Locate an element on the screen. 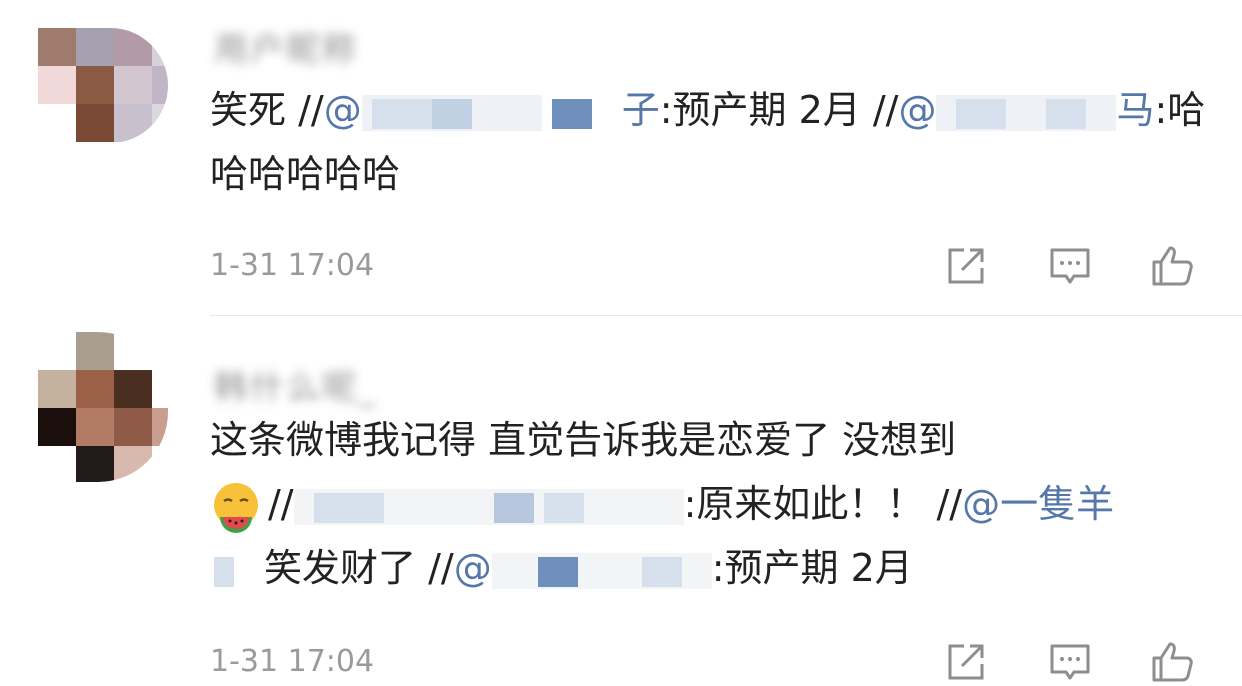  mention-link: @ 子 is located at coordinates (492, 110).